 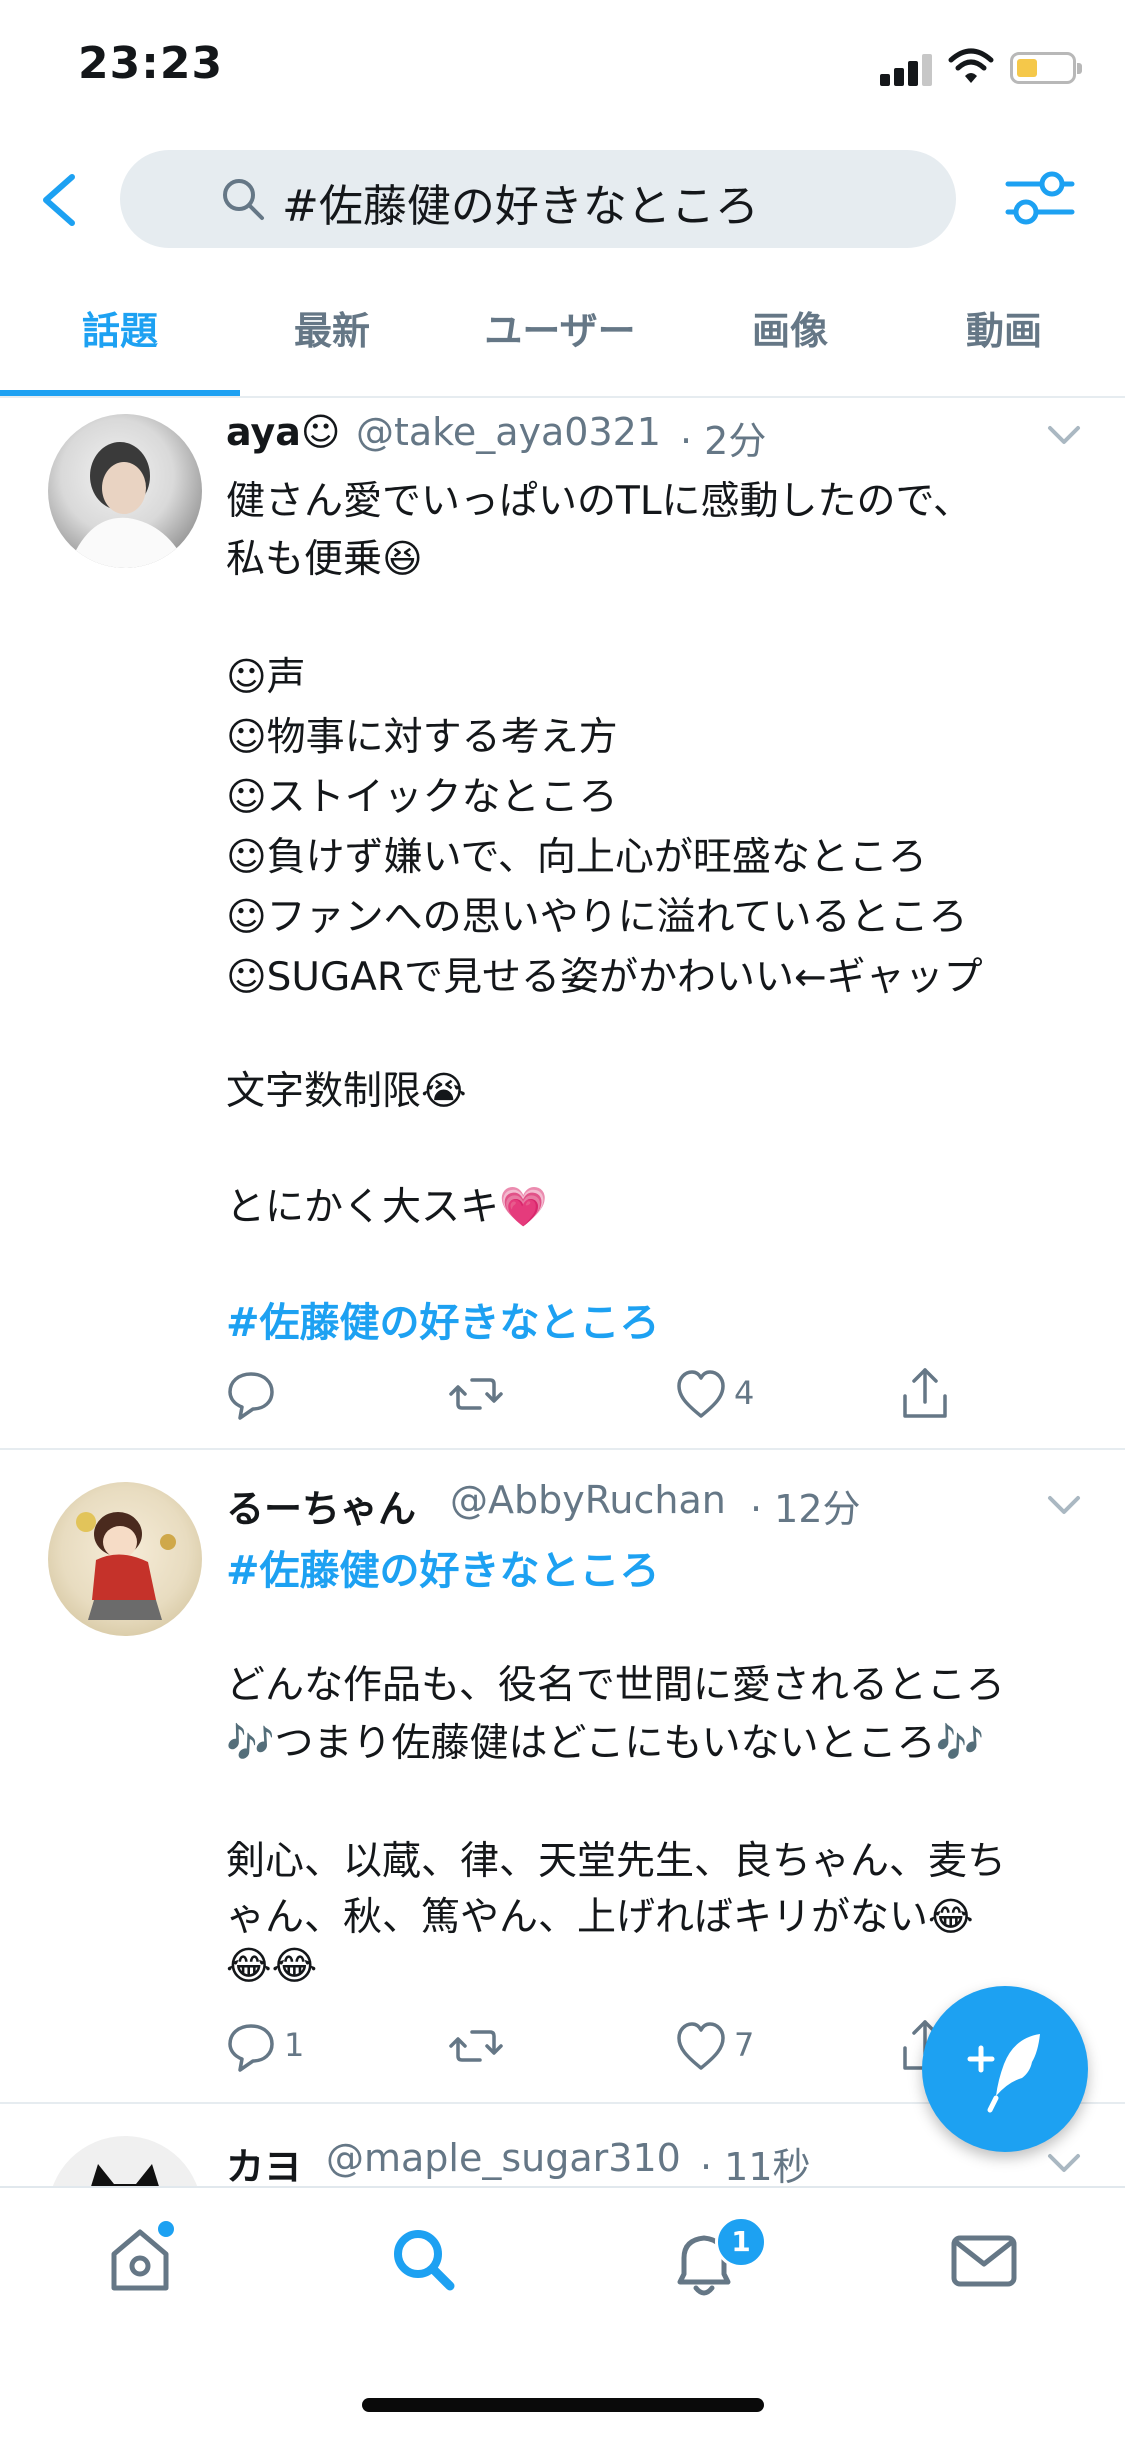 I want to click on tweet-author-name: aya☺︎, so click(x=283, y=432).